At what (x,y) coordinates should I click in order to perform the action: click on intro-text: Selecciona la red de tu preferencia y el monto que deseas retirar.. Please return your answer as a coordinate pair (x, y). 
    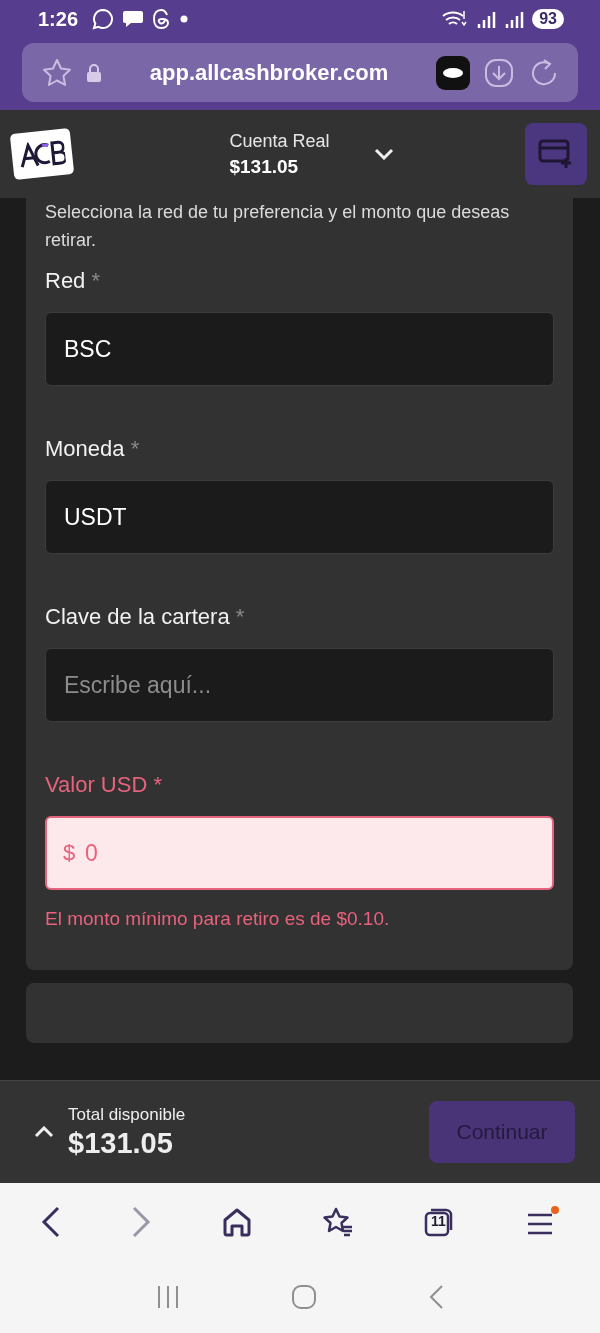
    Looking at the image, I should click on (278, 226).